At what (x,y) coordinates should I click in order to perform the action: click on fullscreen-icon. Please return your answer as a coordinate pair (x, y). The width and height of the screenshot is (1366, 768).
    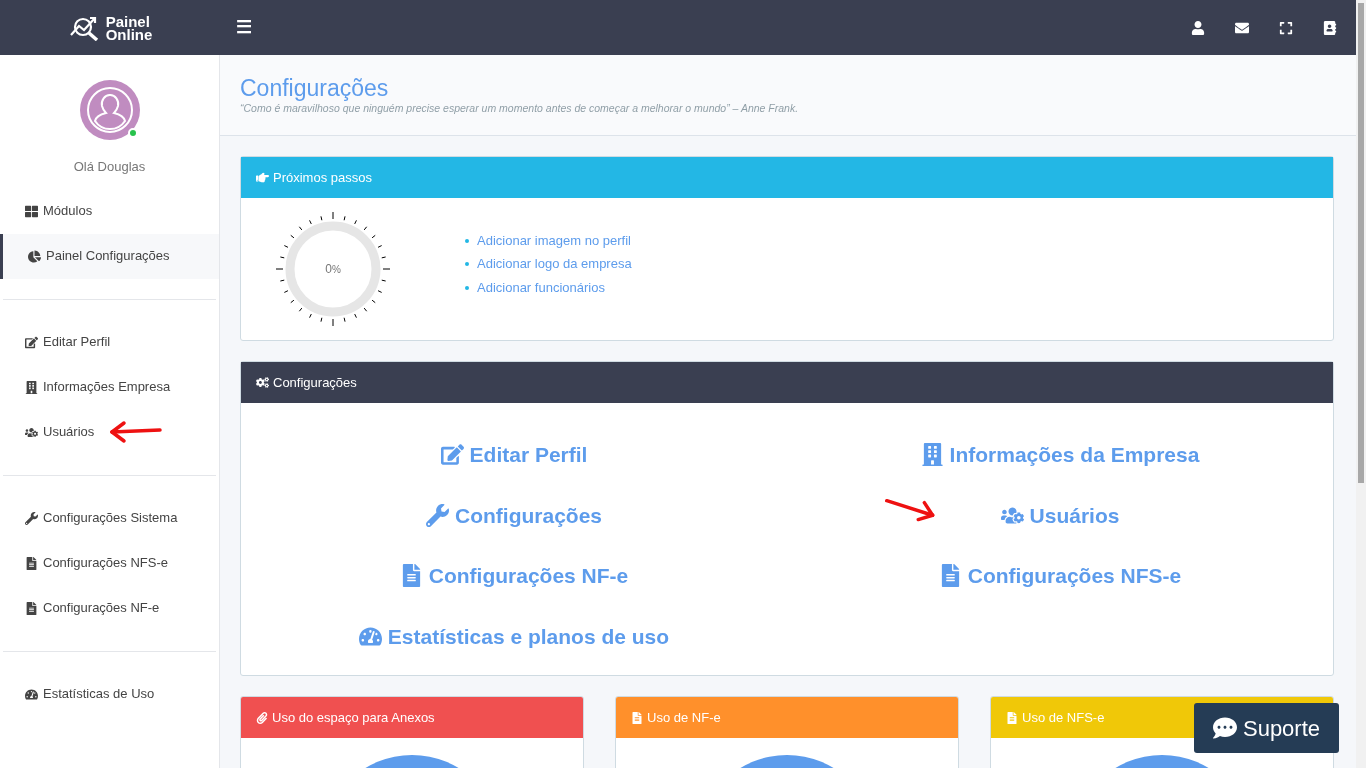
    Looking at the image, I should click on (1286, 27).